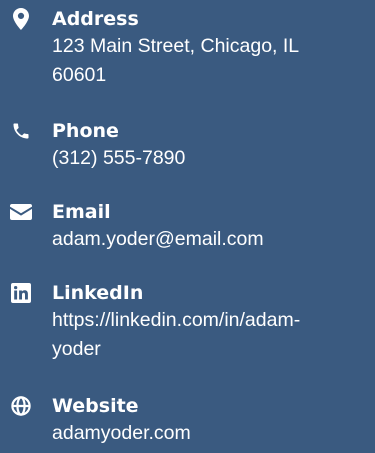 This screenshot has height=453, width=375. What do you see at coordinates (95, 406) in the screenshot?
I see `website-label: Website` at bounding box center [95, 406].